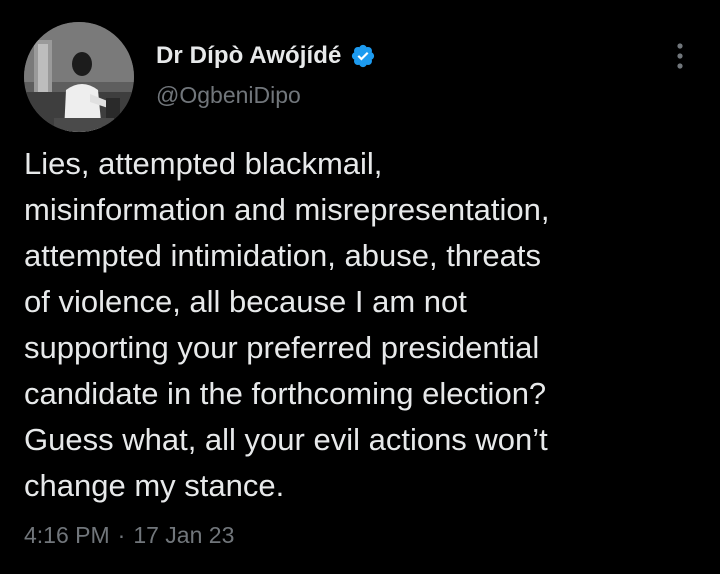  Describe the element at coordinates (266, 74) in the screenshot. I see `author-header: Dr Dípò Awójídé @OgbeniDipo` at that location.